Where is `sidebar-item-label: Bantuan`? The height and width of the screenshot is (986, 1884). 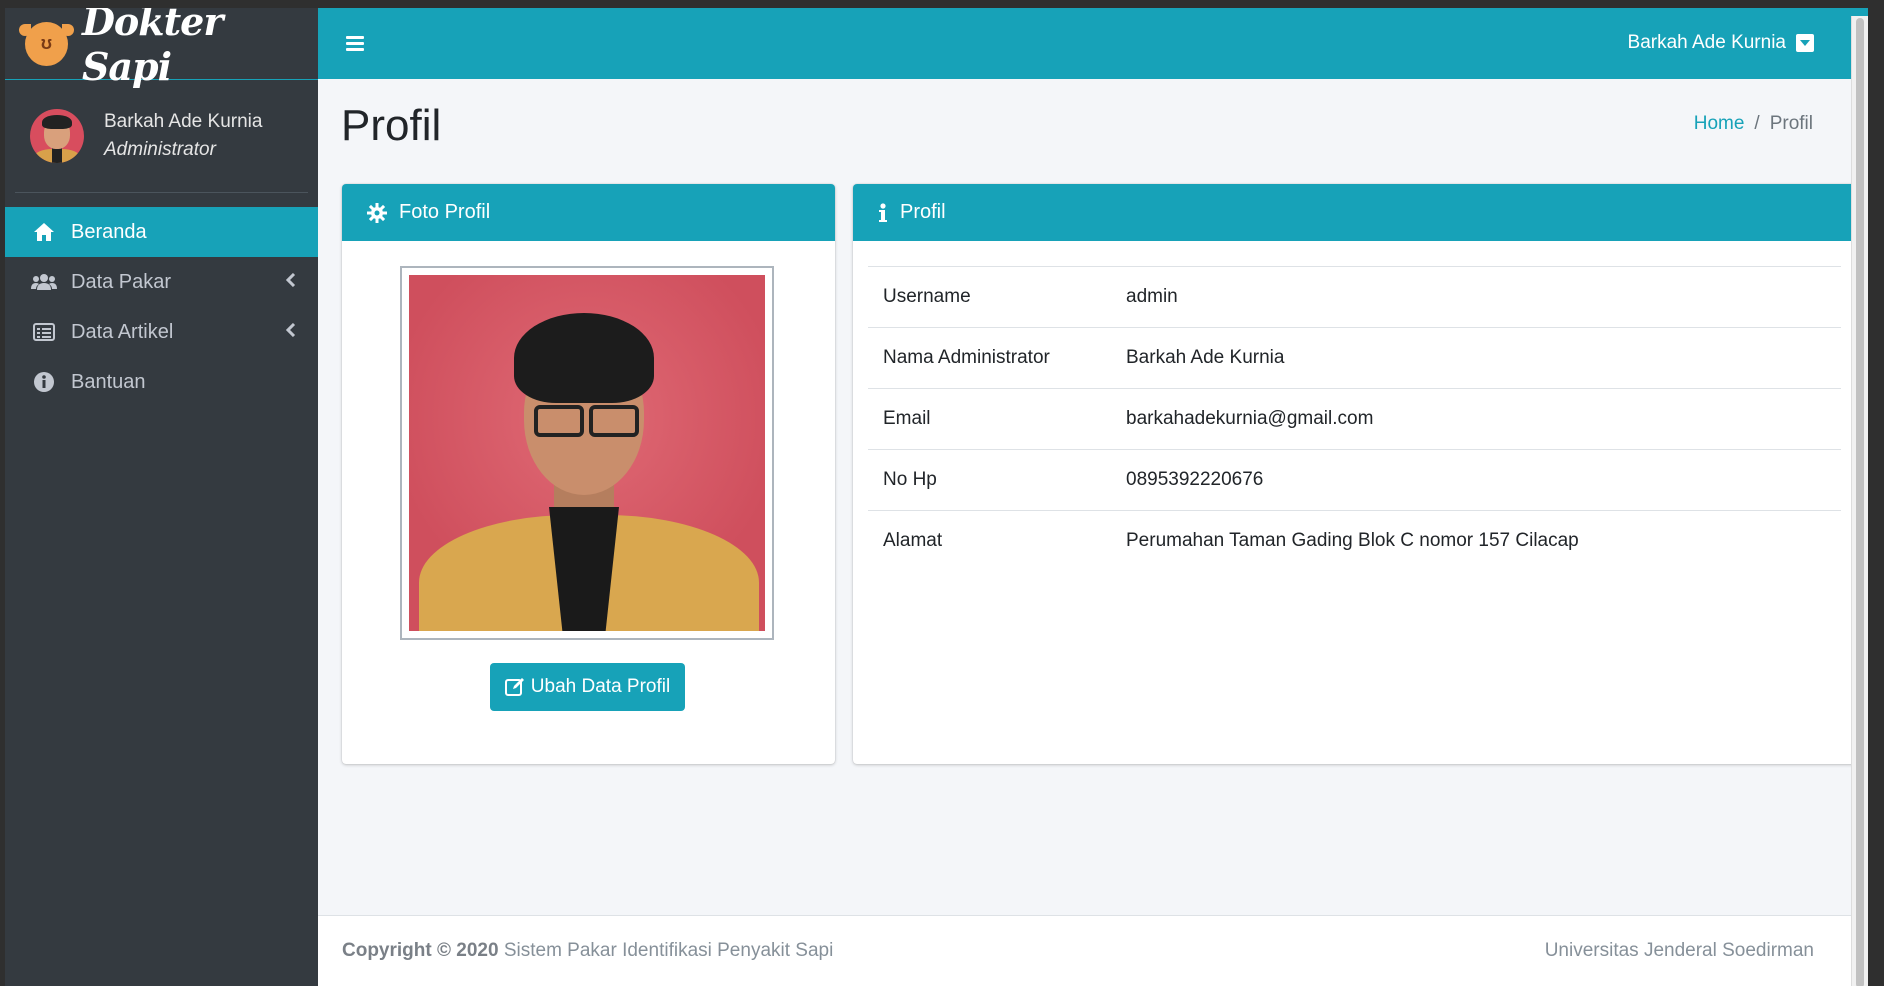 sidebar-item-label: Bantuan is located at coordinates (108, 381).